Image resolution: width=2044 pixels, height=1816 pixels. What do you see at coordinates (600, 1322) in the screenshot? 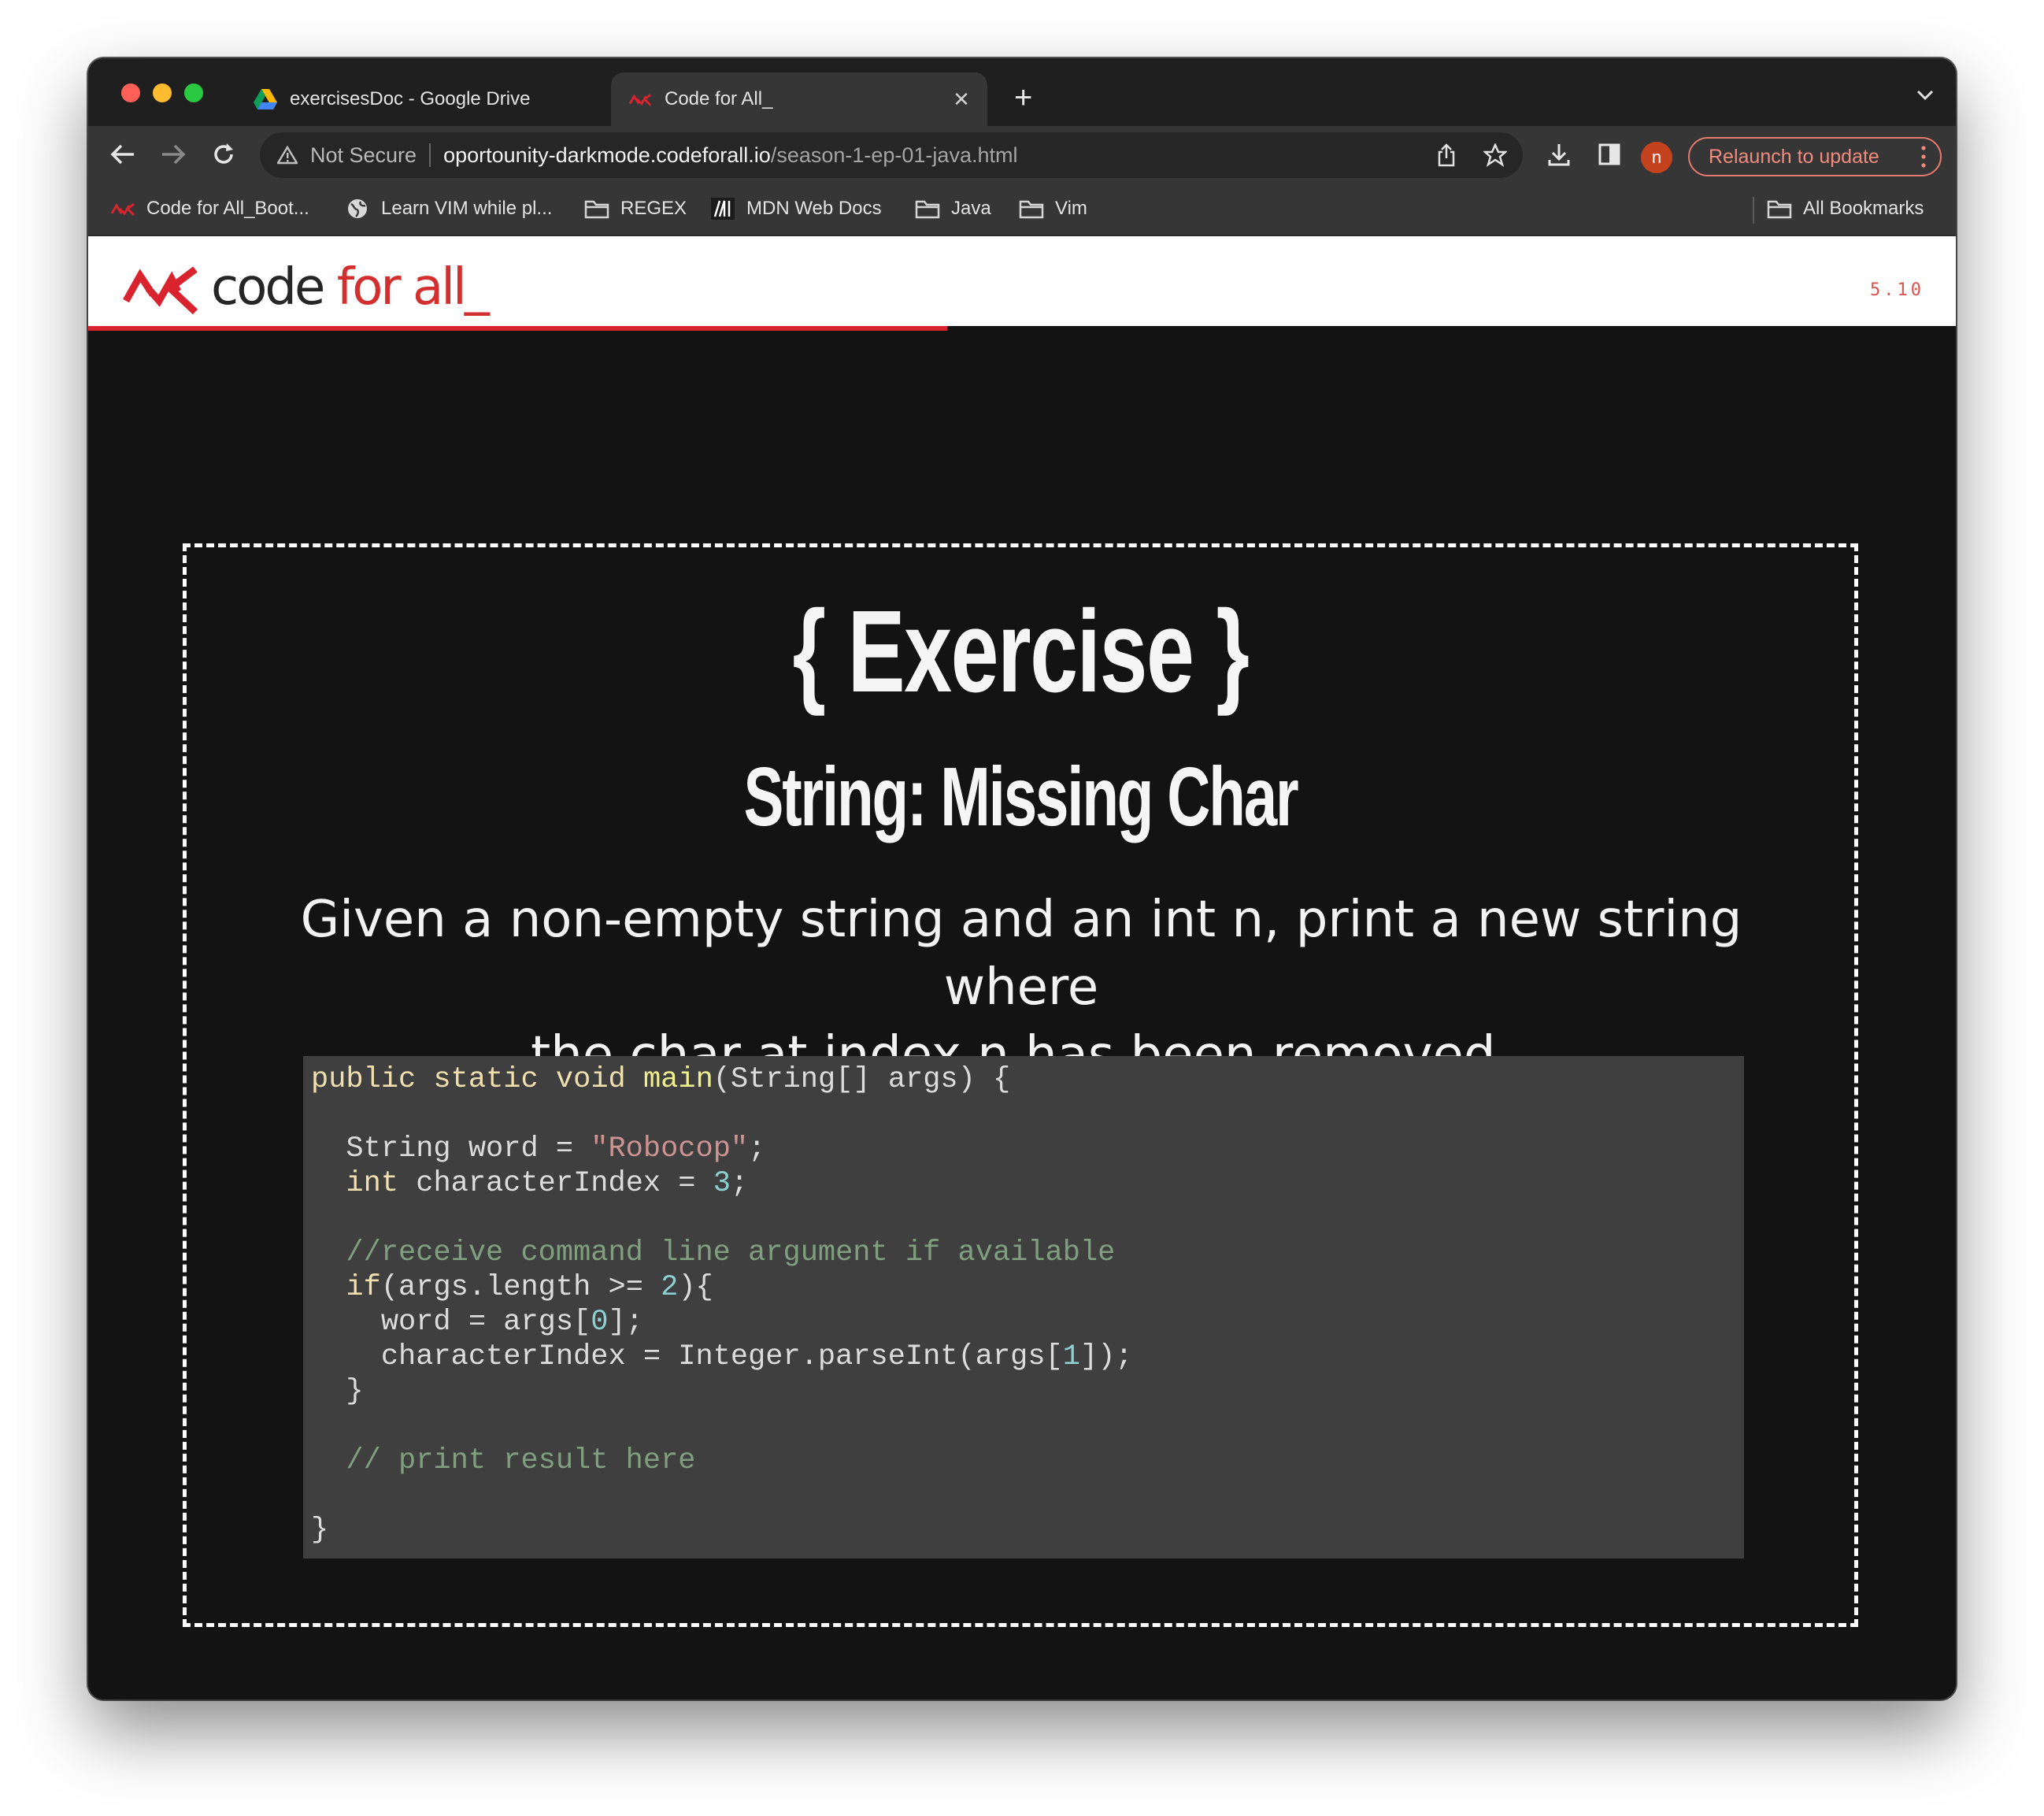
I see `code-token: 0` at bounding box center [600, 1322].